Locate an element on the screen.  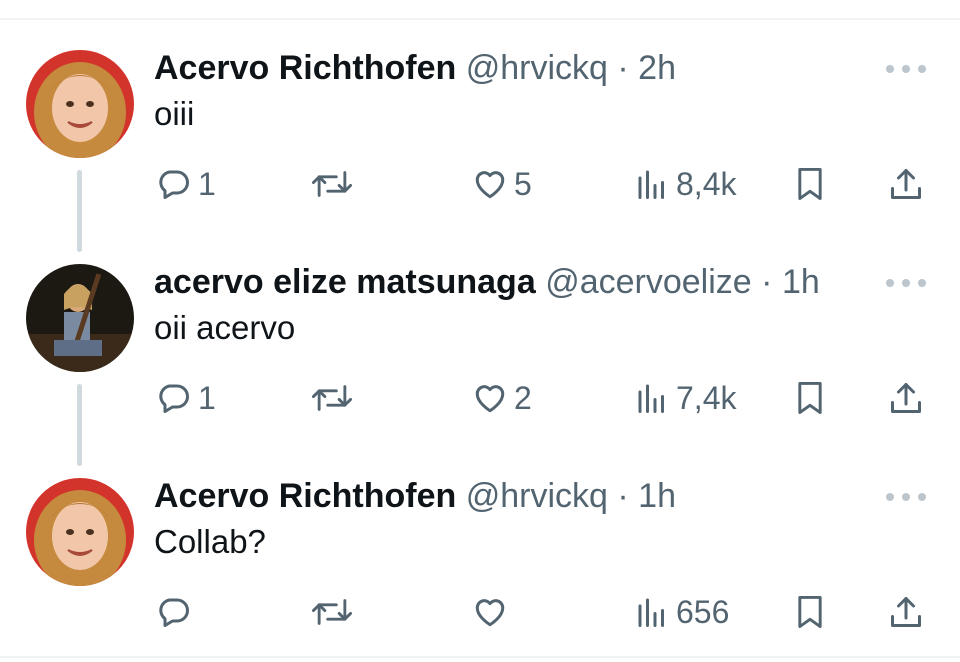
like-button is located at coordinates (490, 612).